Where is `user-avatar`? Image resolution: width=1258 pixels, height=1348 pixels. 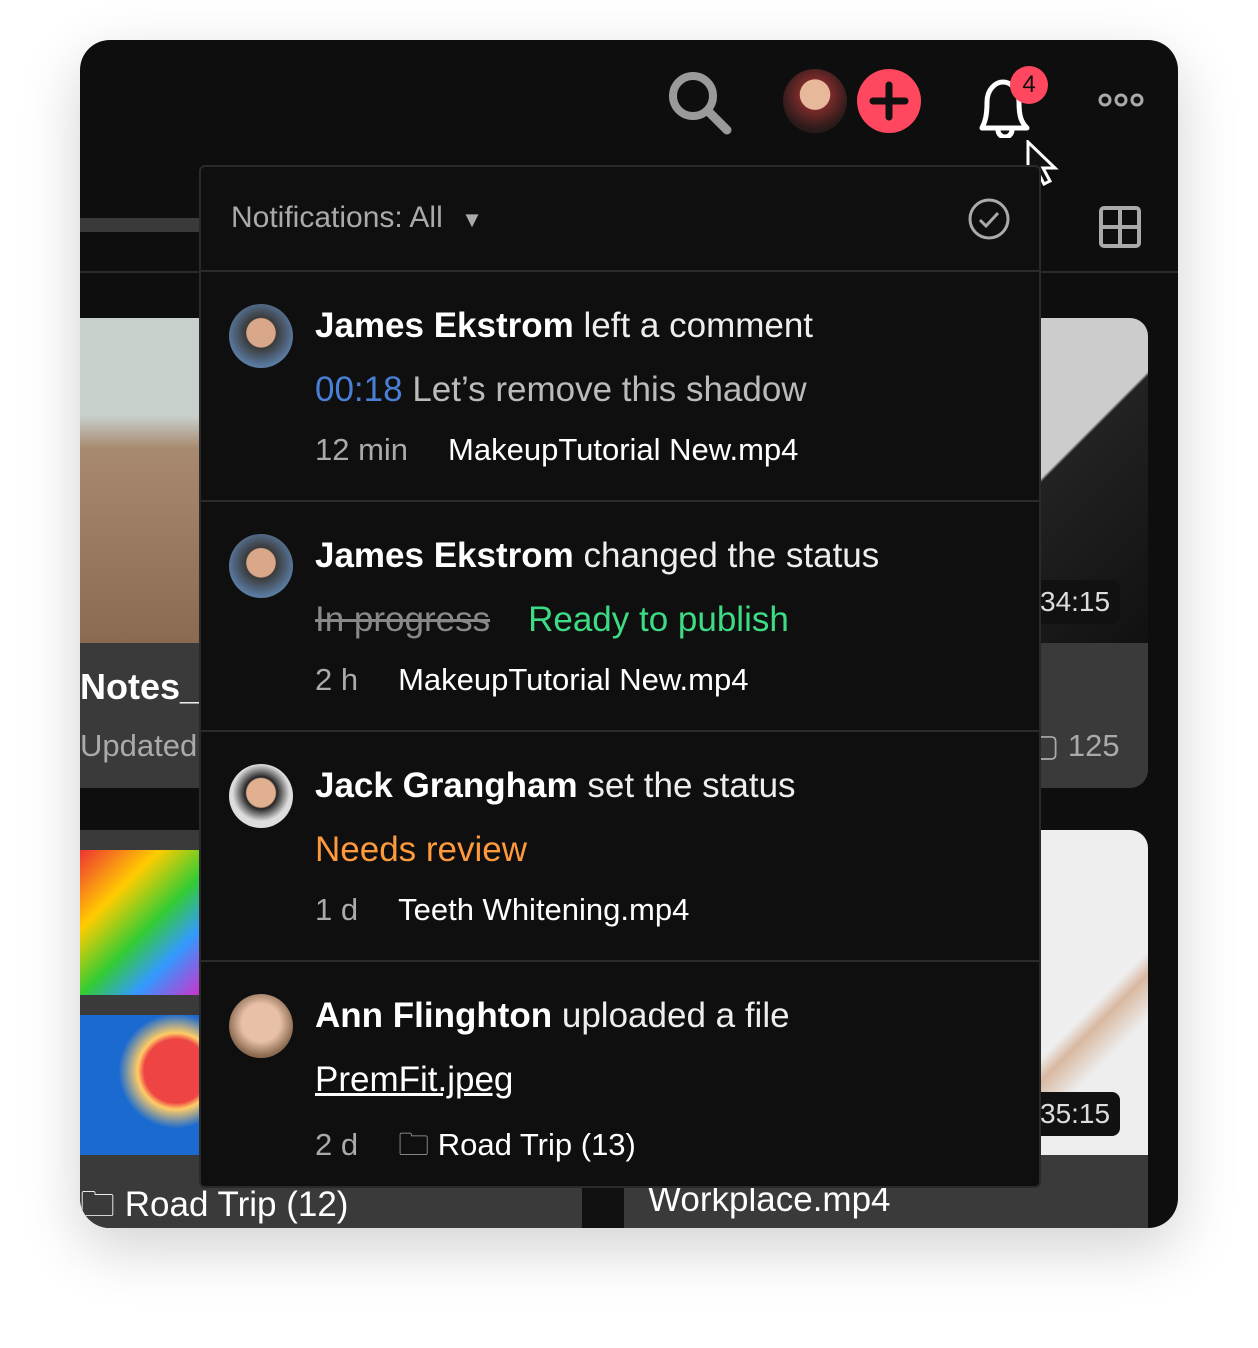 user-avatar is located at coordinates (815, 101).